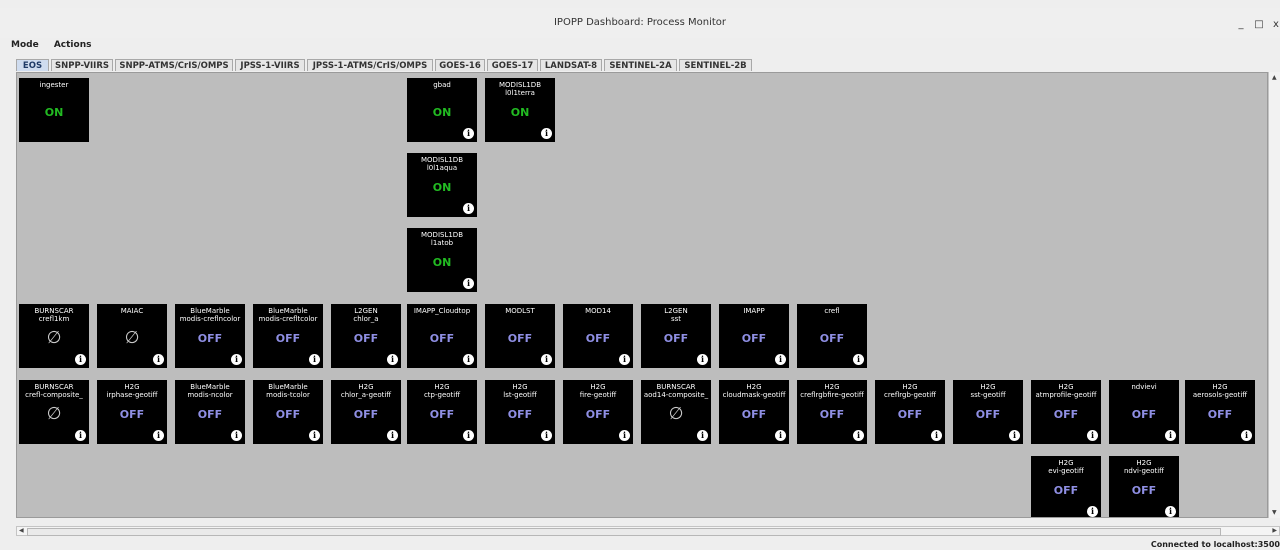 This screenshot has width=1280, height=550. What do you see at coordinates (442, 412) in the screenshot?
I see `process-box: H2G ctp-geotiff OFF i` at bounding box center [442, 412].